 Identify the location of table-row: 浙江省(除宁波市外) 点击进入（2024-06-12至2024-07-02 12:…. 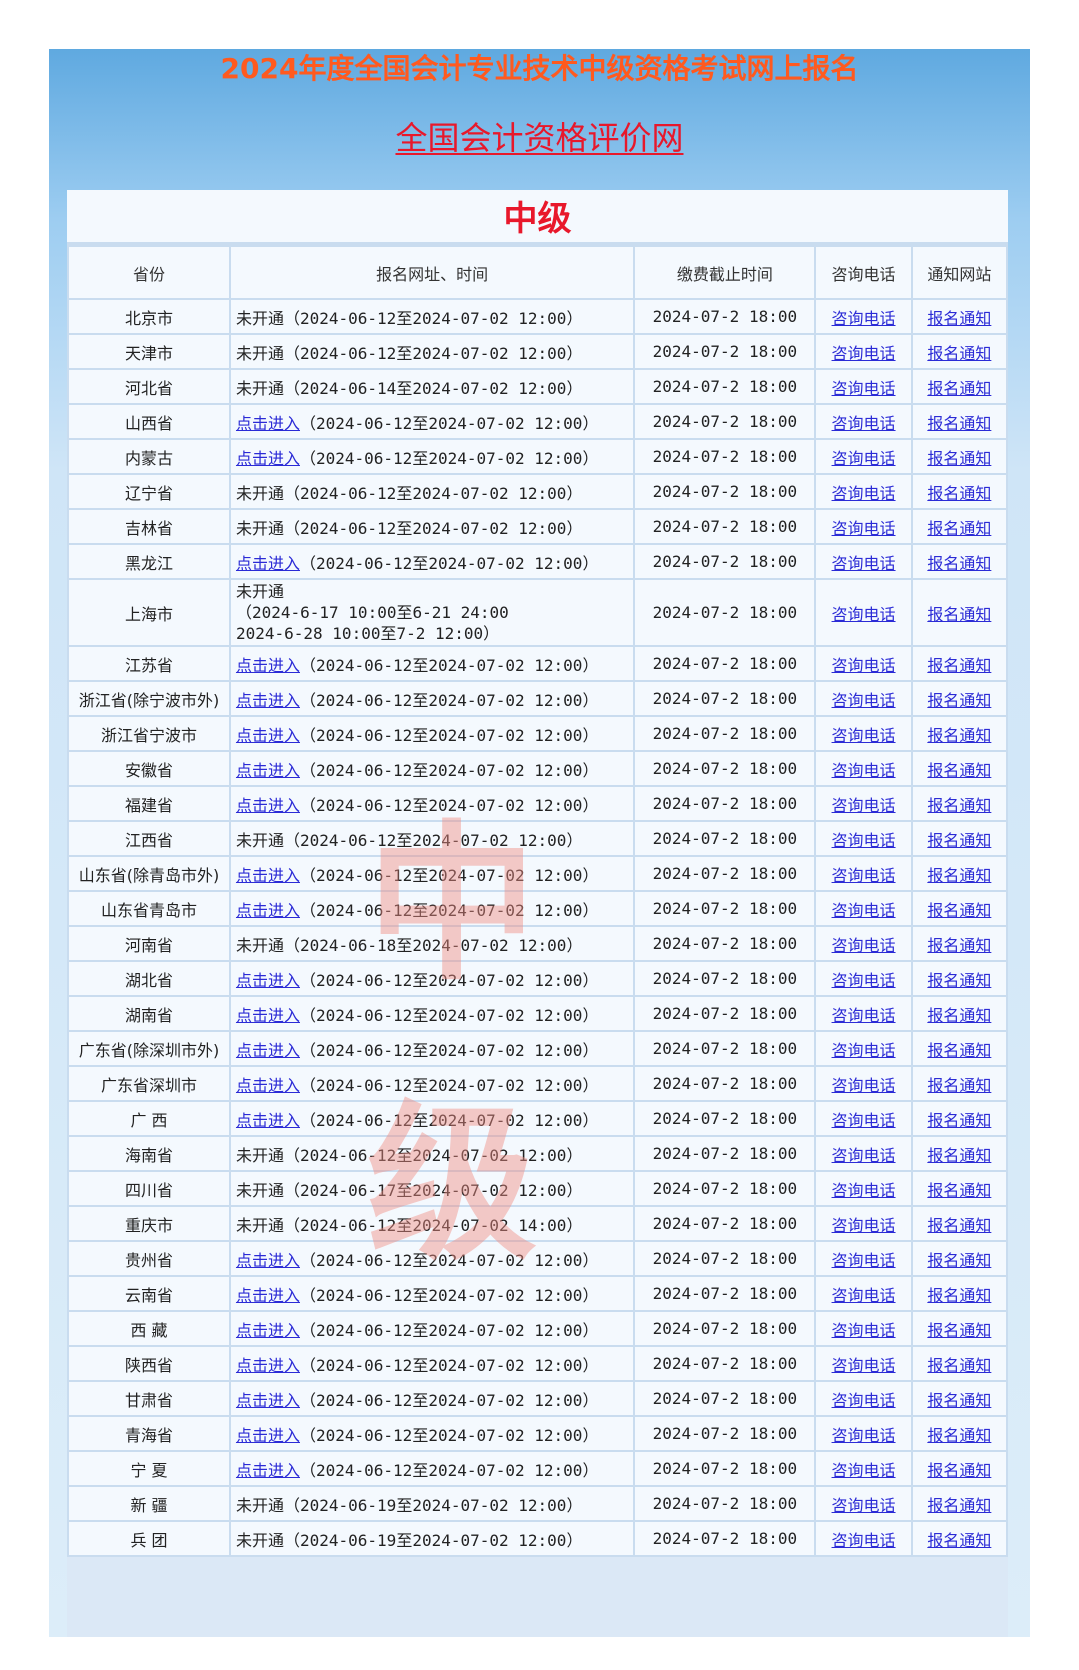
(537, 698).